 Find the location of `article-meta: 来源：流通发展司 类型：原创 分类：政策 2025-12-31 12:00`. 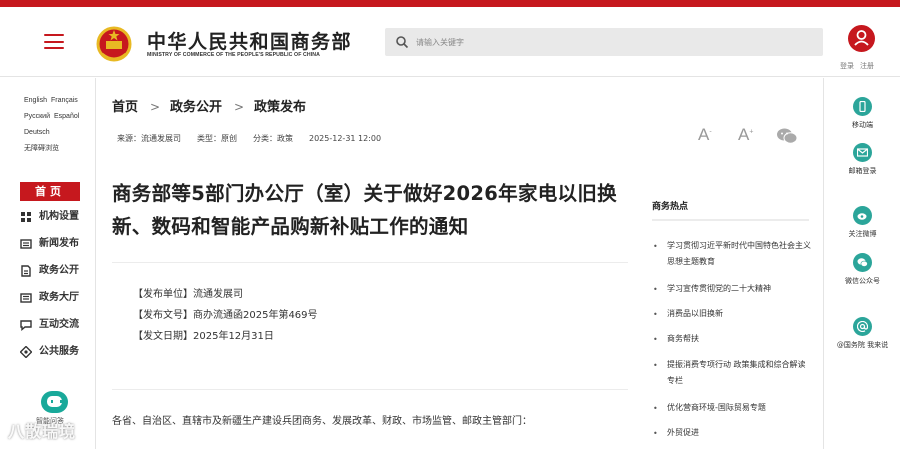

article-meta: 来源：流通发展司 类型：原创 分类：政策 2025-12-31 12:00 is located at coordinates (257, 138).